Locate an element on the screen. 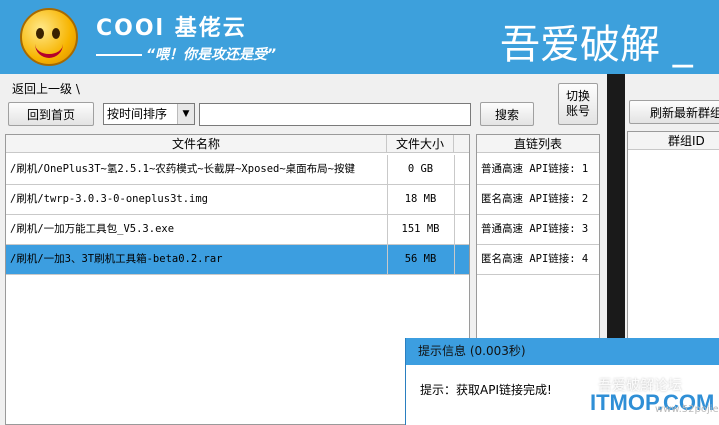  file-name: /刷机/一加万能工具包_V5.3.exe is located at coordinates (92, 229).